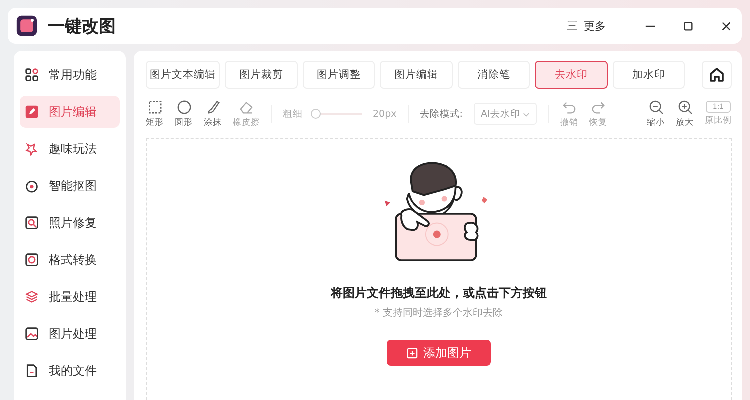 The width and height of the screenshot is (750, 400). I want to click on drop-hint: * 支持同时选择多个水印去除, so click(439, 313).